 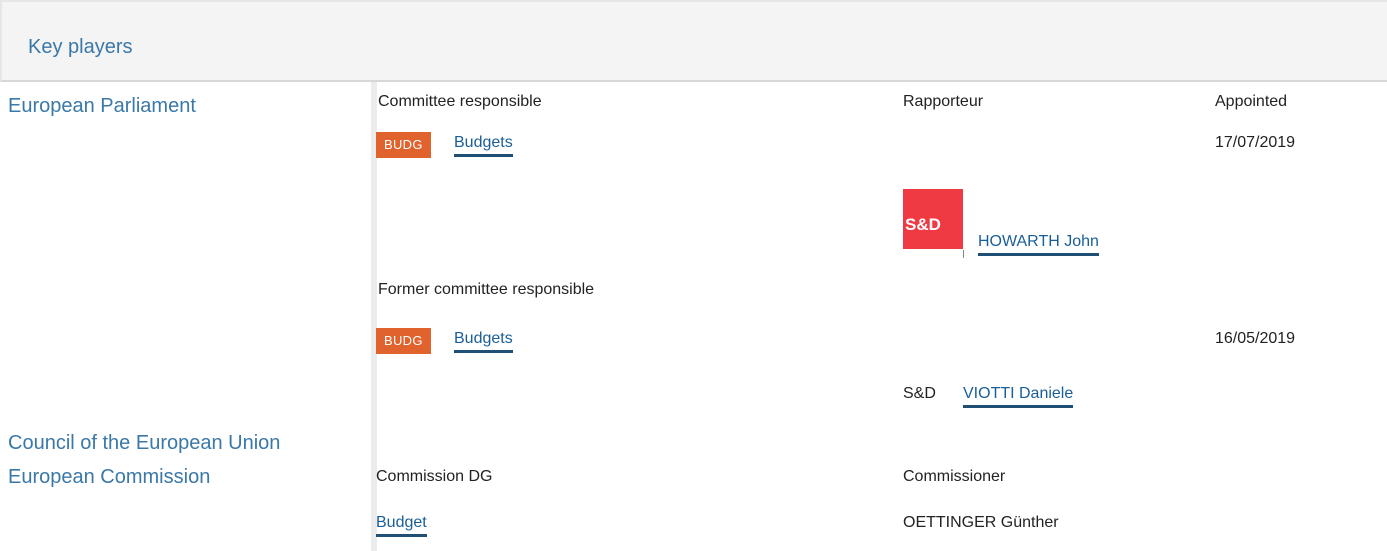 I want to click on institution-european-commission: European Commission, so click(x=109, y=477).